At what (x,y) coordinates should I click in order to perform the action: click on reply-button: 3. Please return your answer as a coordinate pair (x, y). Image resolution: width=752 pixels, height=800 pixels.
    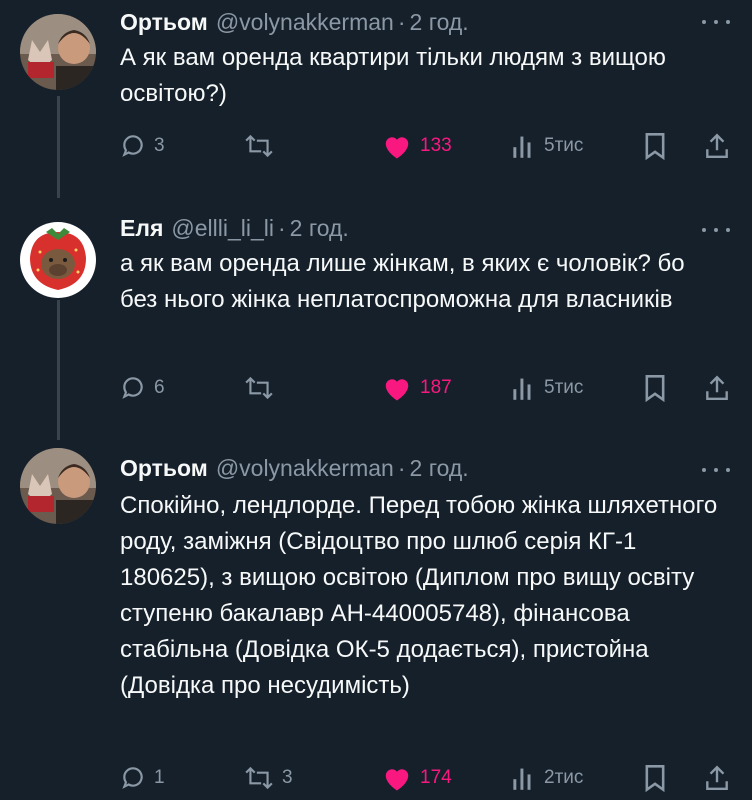
    Looking at the image, I should click on (142, 146).